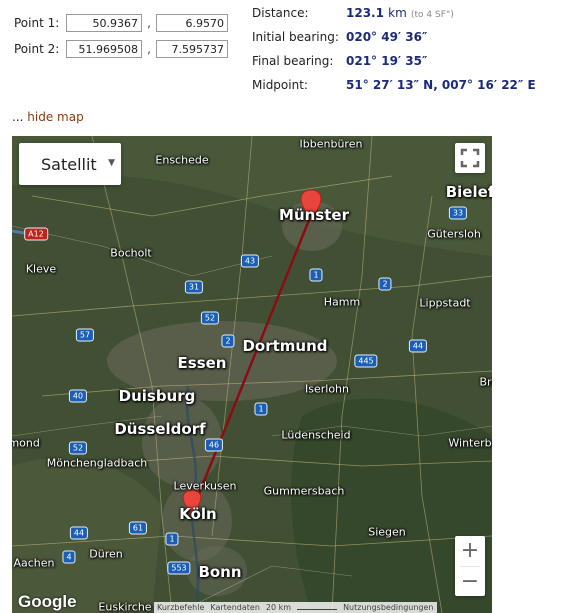 The image size is (562, 613). Describe the element at coordinates (365, 13) in the screenshot. I see `distance-value: 123.1` at that location.